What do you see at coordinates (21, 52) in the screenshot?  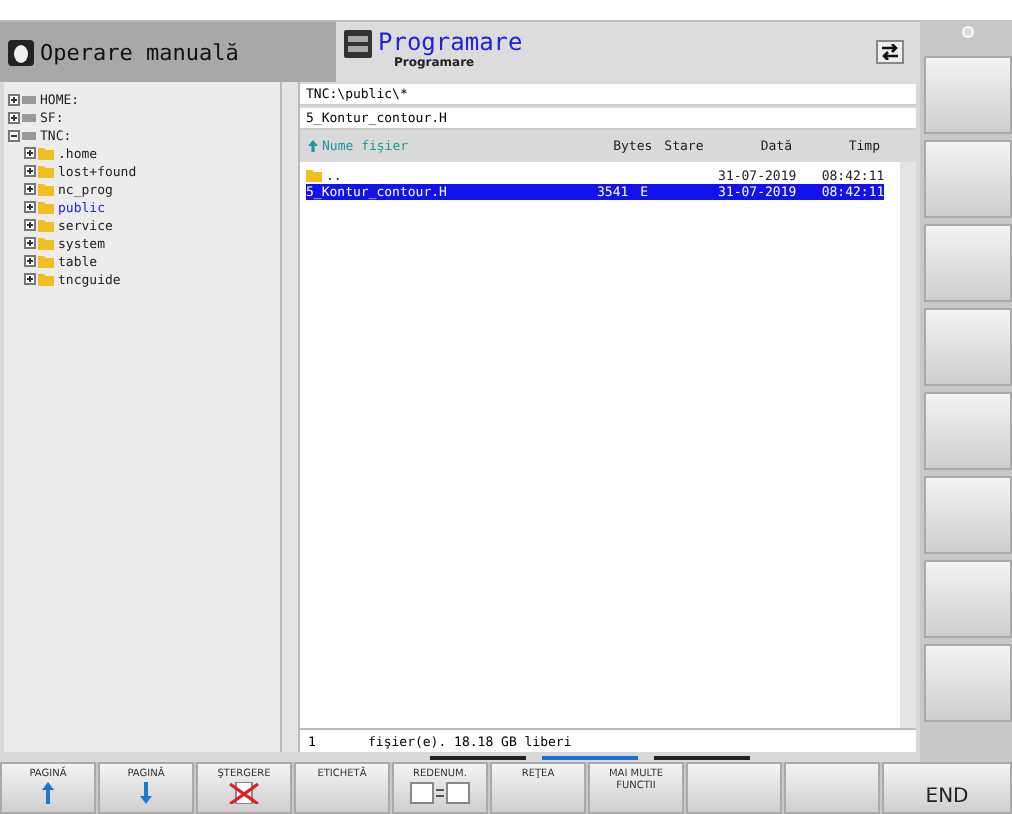 I see `hand-icon` at bounding box center [21, 52].